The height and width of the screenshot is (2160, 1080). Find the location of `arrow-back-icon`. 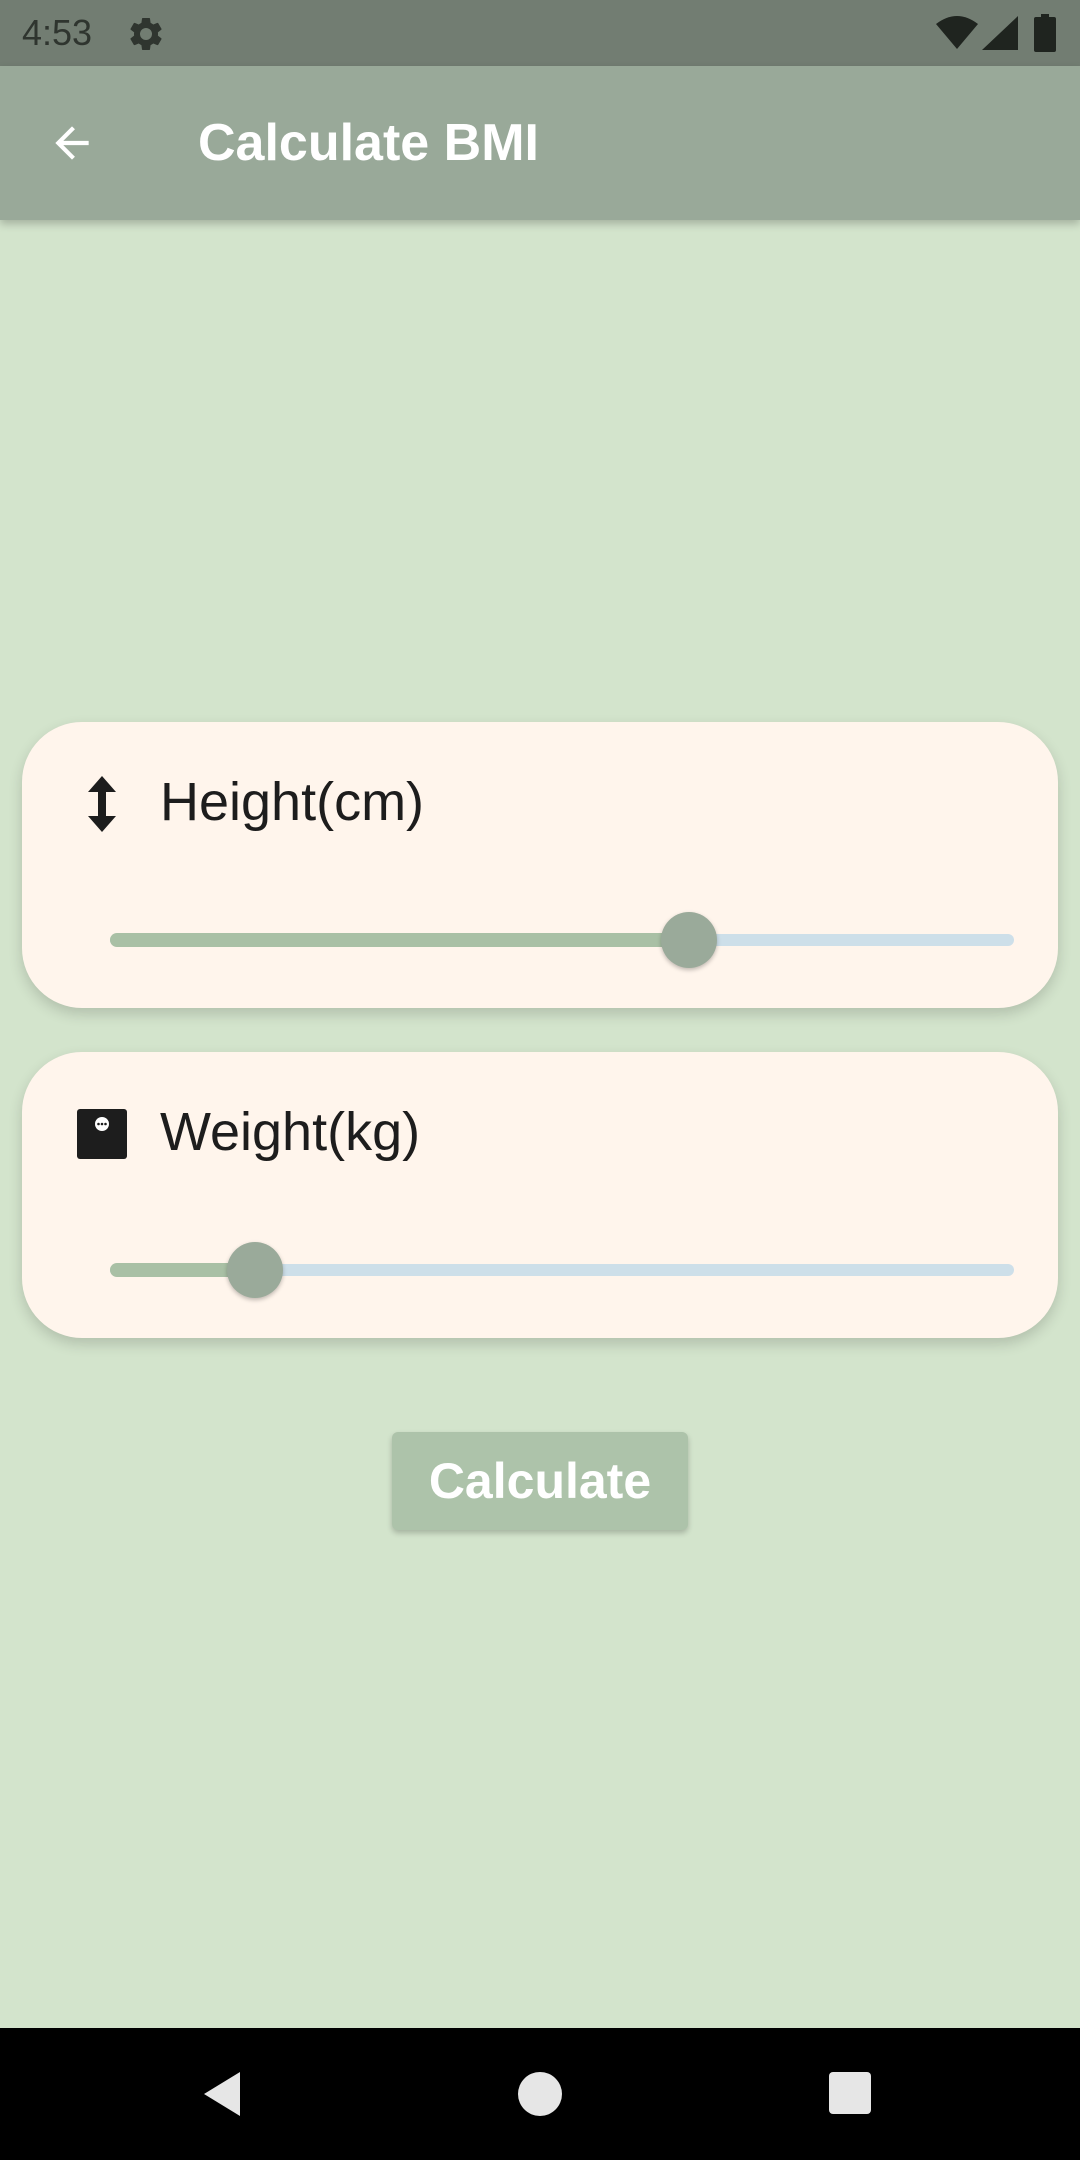

arrow-back-icon is located at coordinates (72, 143).